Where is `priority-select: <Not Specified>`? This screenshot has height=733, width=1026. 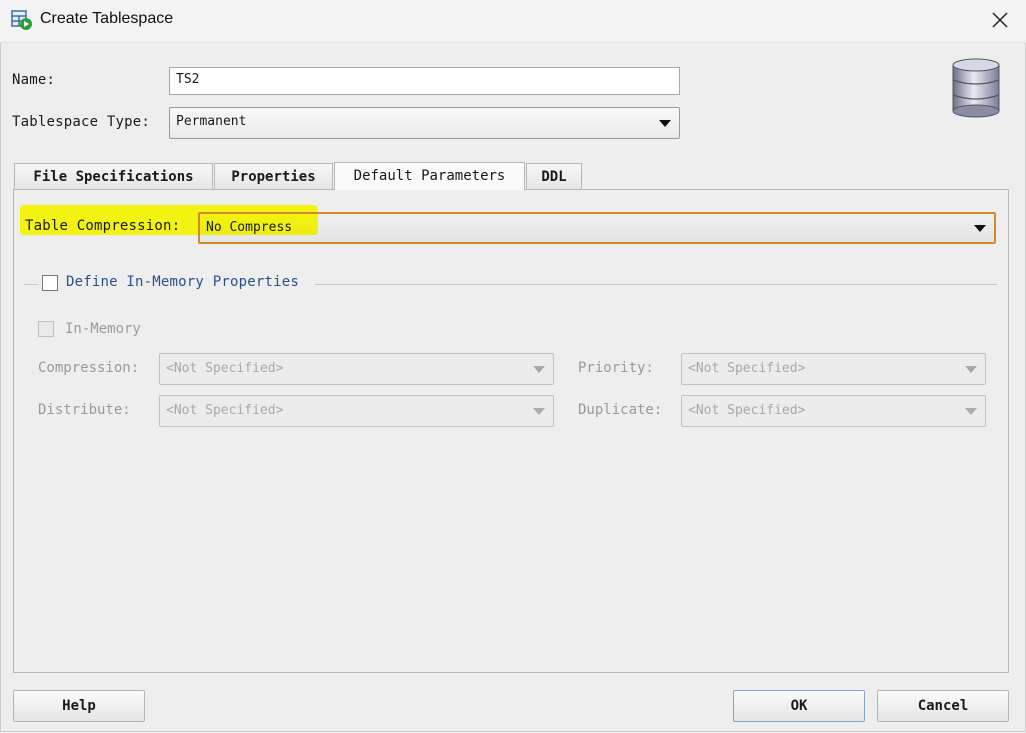 priority-select: <Not Specified> is located at coordinates (833, 369).